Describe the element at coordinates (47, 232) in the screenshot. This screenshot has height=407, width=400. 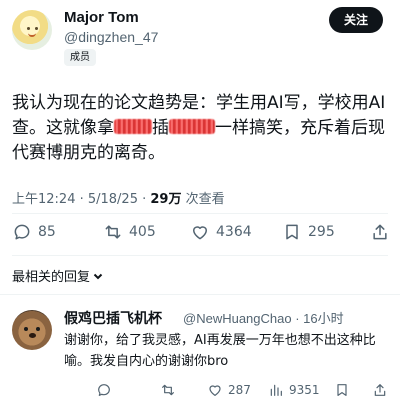
I see `reply-count: 85` at that location.